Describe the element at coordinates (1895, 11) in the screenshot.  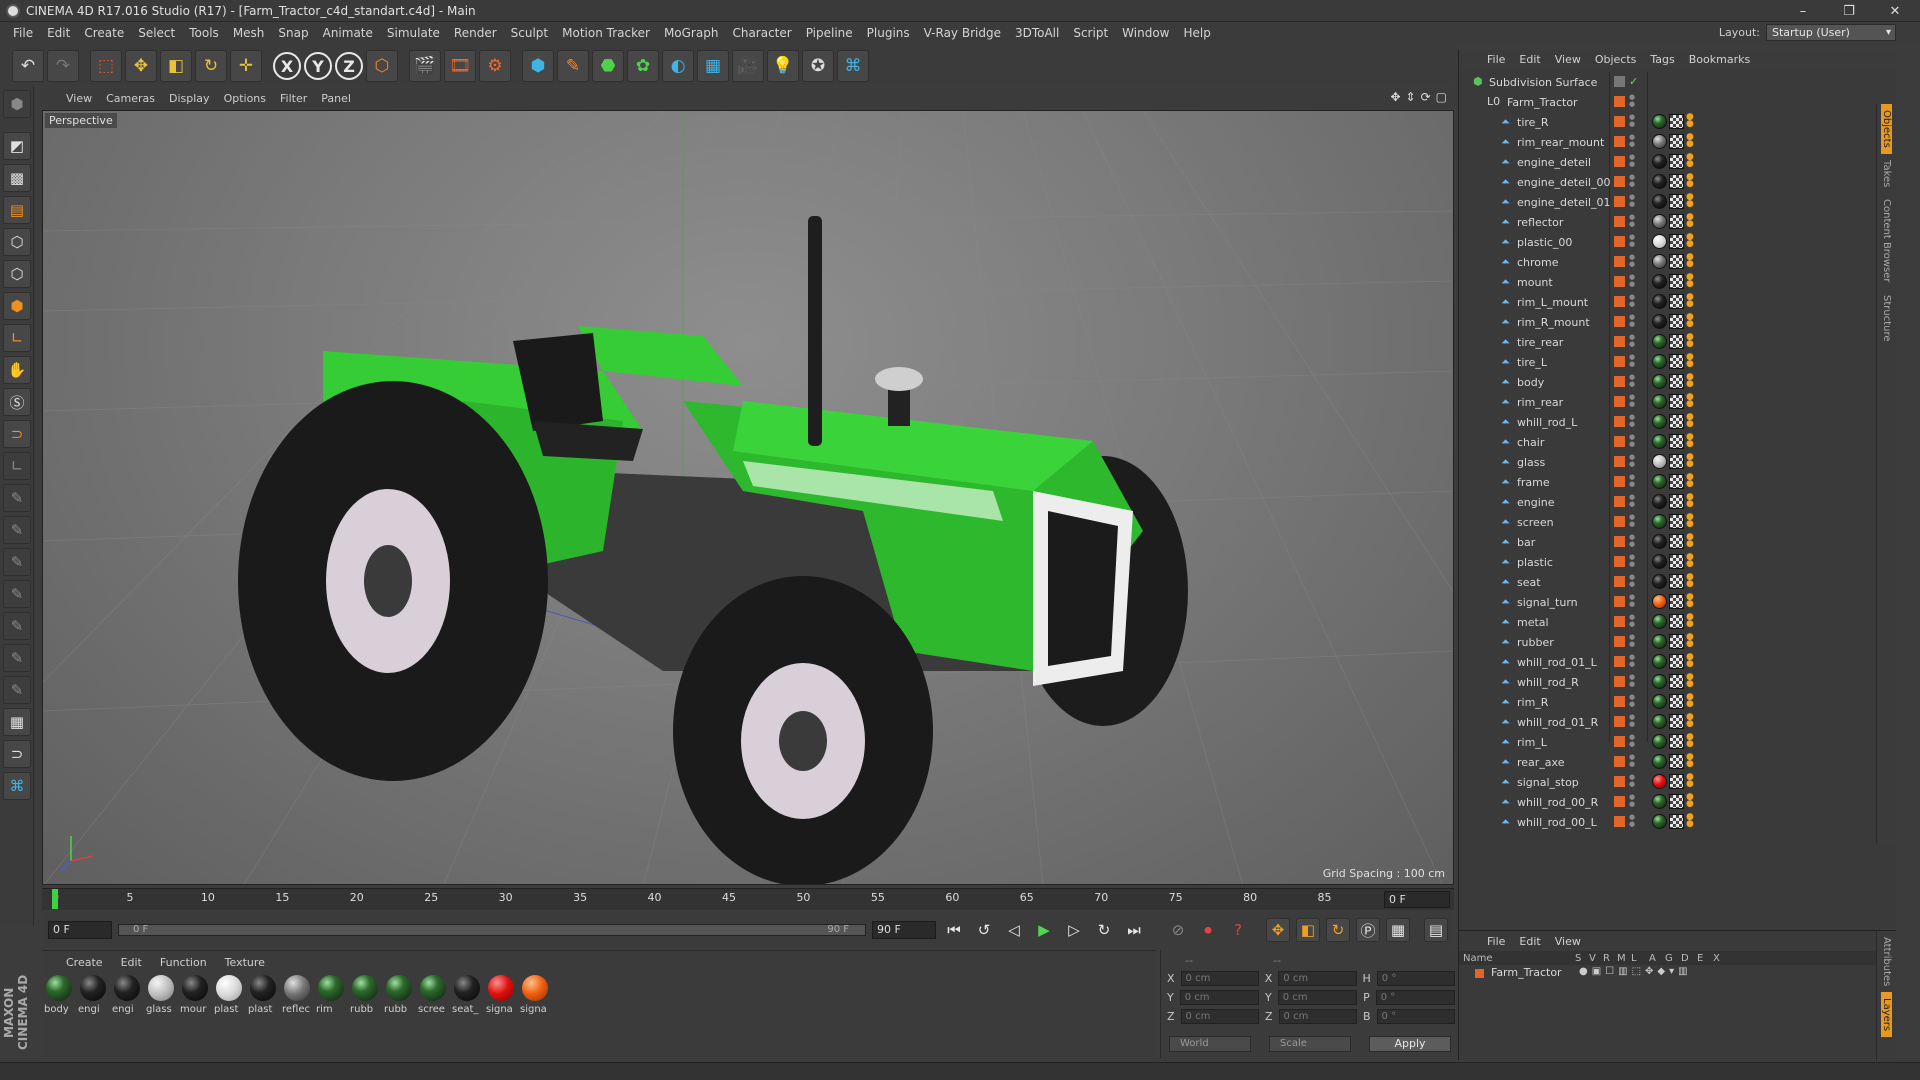
I see `close-button: ✕` at that location.